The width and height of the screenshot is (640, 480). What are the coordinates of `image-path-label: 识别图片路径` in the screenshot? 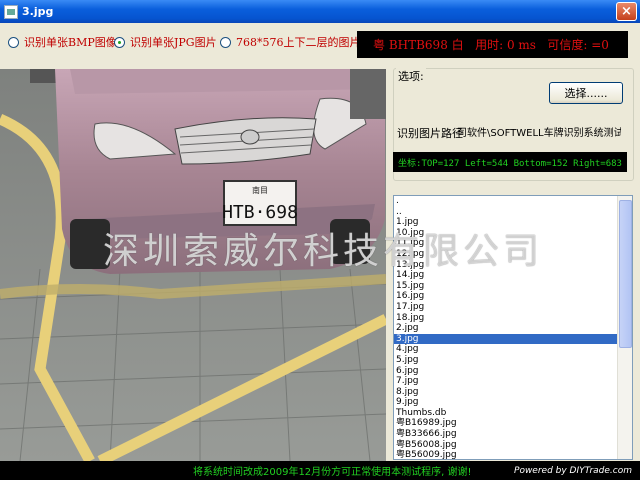 It's located at (430, 133).